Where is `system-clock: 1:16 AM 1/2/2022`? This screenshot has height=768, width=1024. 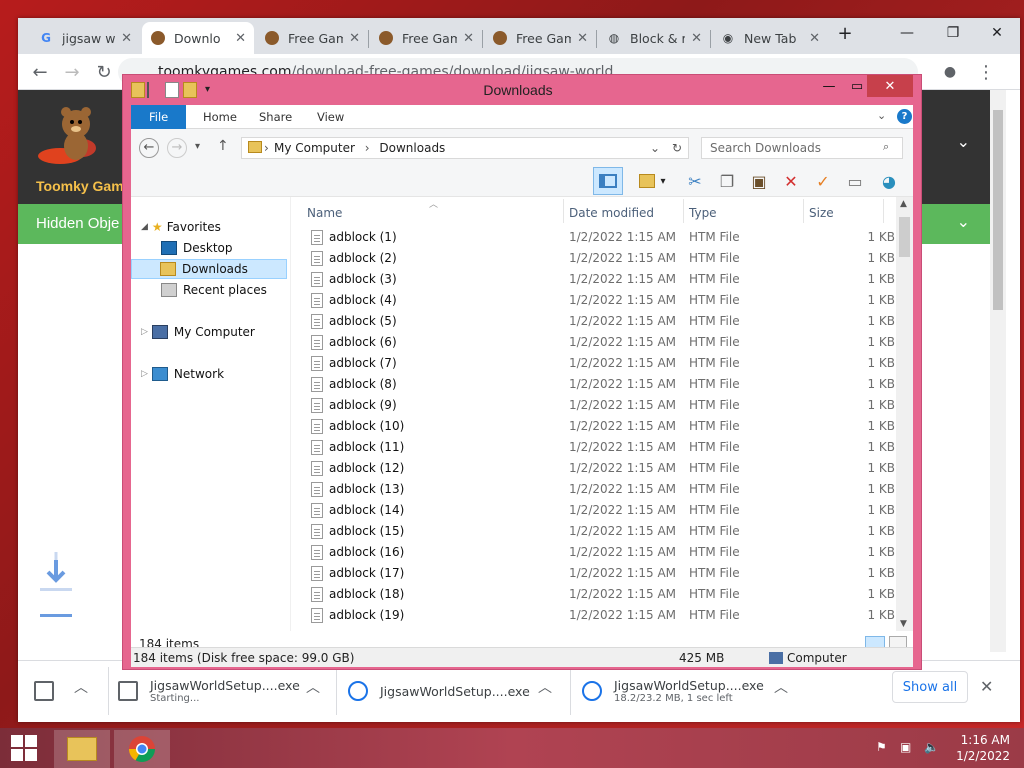
system-clock: 1:16 AM 1/2/2022 is located at coordinates (983, 748).